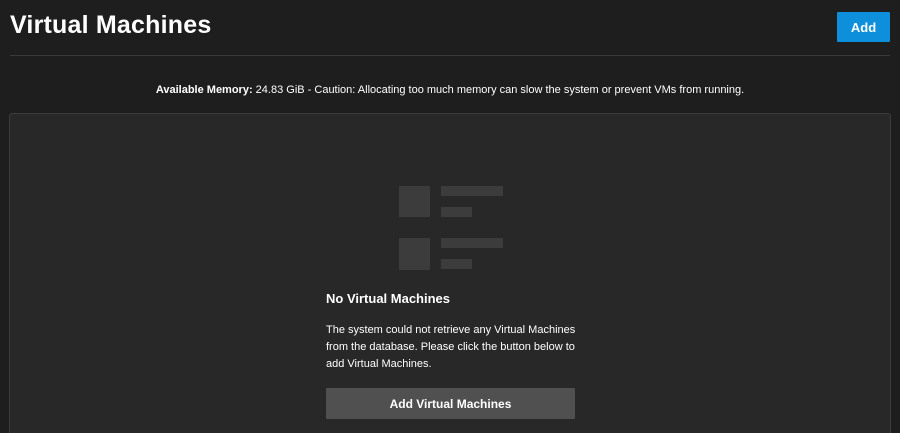 Image resolution: width=900 pixels, height=433 pixels. Describe the element at coordinates (472, 243) in the screenshot. I see `icon-line-long-bottom` at that location.